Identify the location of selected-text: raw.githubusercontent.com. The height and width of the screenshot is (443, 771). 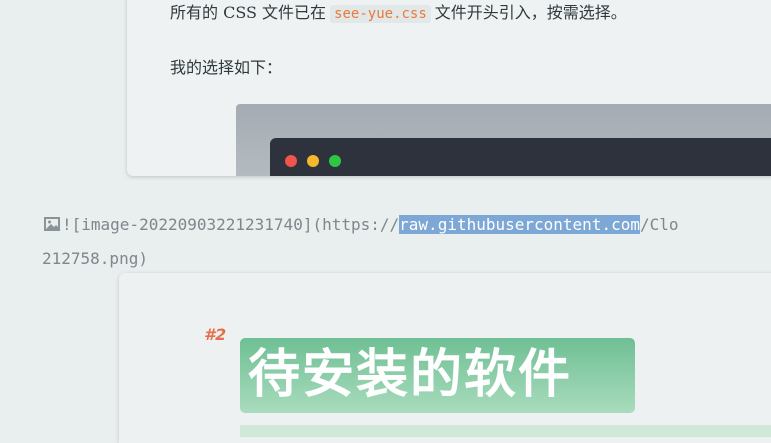
(519, 224).